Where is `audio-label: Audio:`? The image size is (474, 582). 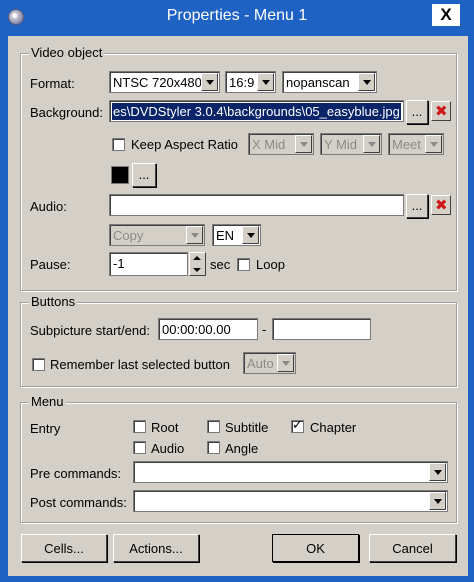
audio-label: Audio: is located at coordinates (48, 206).